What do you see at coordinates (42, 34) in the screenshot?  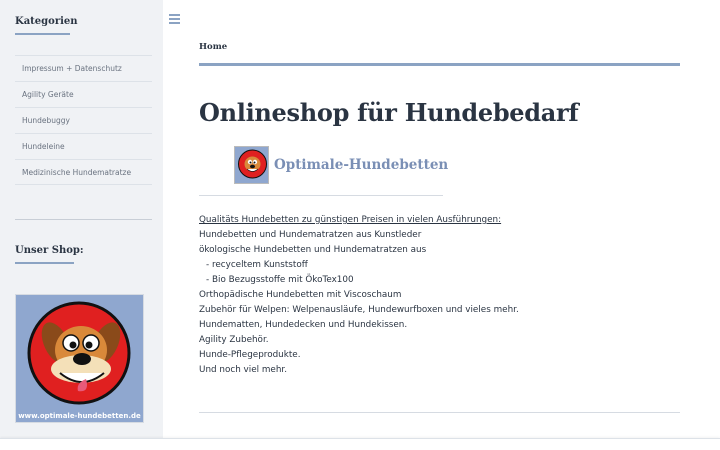 I see `categories-underline` at bounding box center [42, 34].